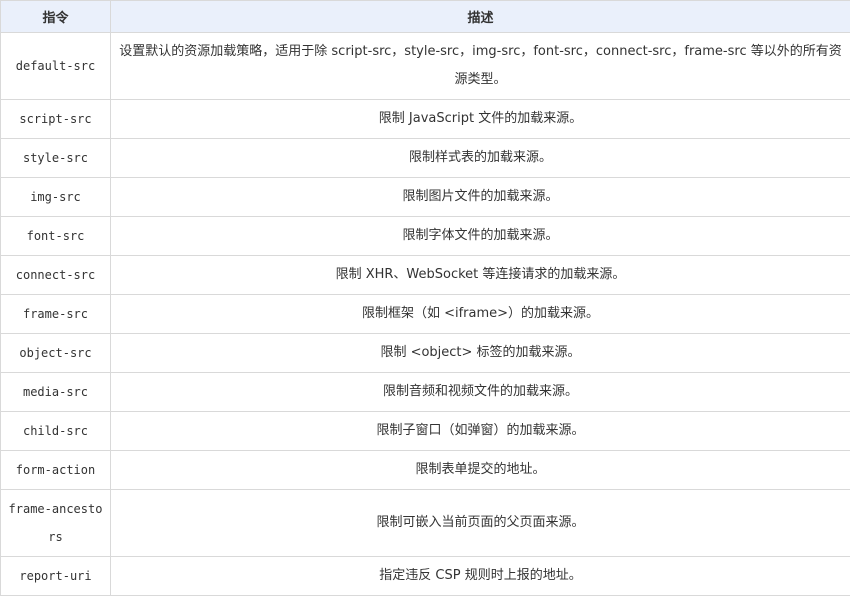 The width and height of the screenshot is (850, 596). What do you see at coordinates (56, 275) in the screenshot?
I see `directive-cell: connect-src` at bounding box center [56, 275].